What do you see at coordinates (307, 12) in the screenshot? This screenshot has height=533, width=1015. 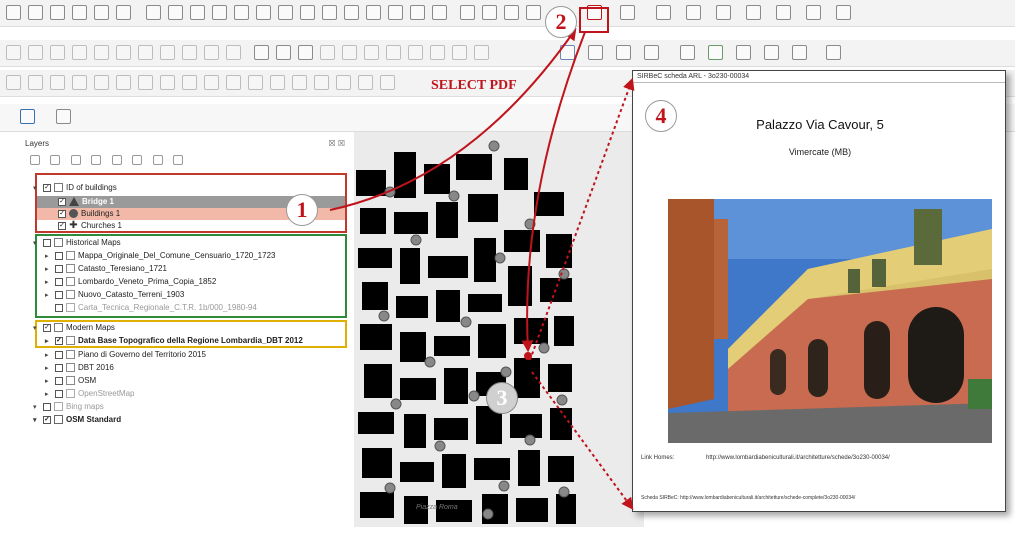 I see `zoom-layer-icon` at bounding box center [307, 12].